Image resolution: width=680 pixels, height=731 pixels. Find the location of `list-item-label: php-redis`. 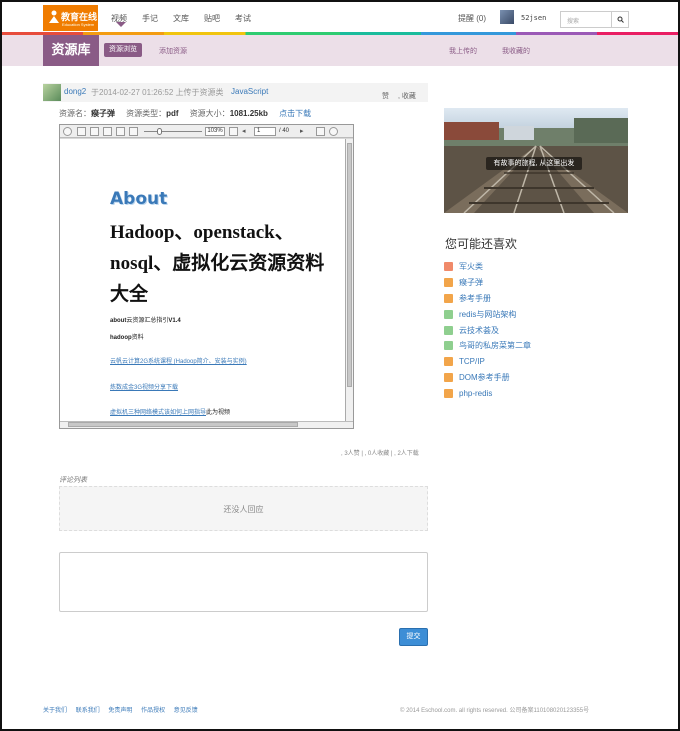

list-item-label: php-redis is located at coordinates (475, 393).